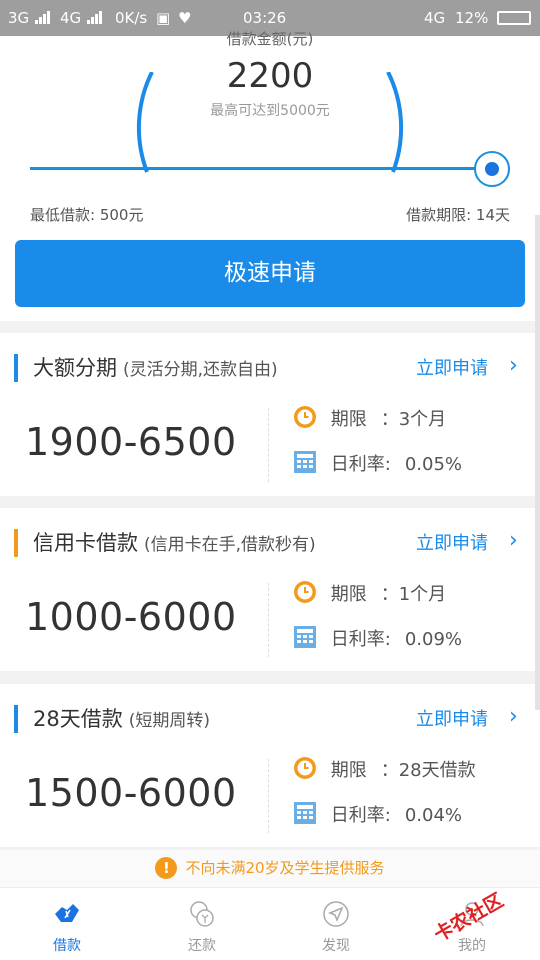 The image size is (540, 960). Describe the element at coordinates (537, 462) in the screenshot. I see `scrollbar` at that location.